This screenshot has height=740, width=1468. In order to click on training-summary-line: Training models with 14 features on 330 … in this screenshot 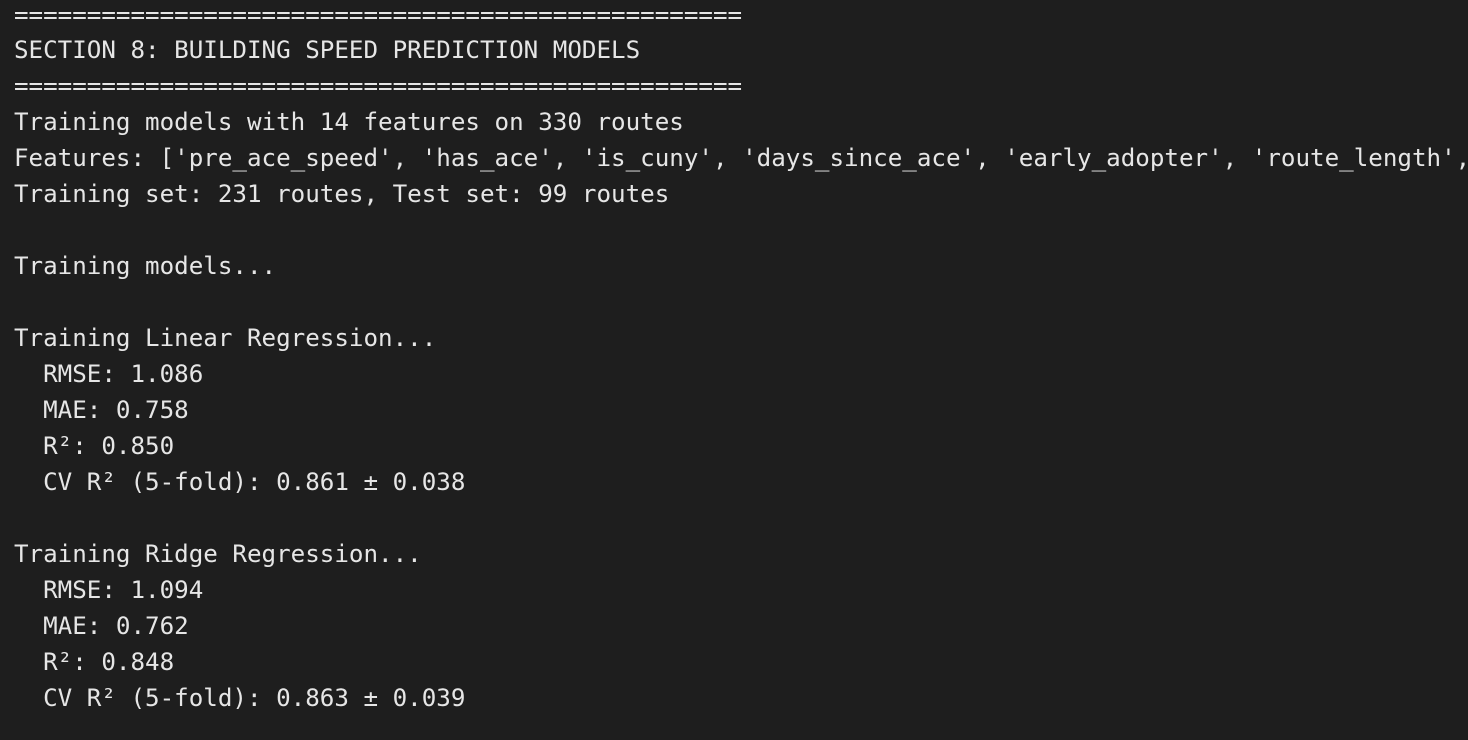, I will do `click(349, 122)`.